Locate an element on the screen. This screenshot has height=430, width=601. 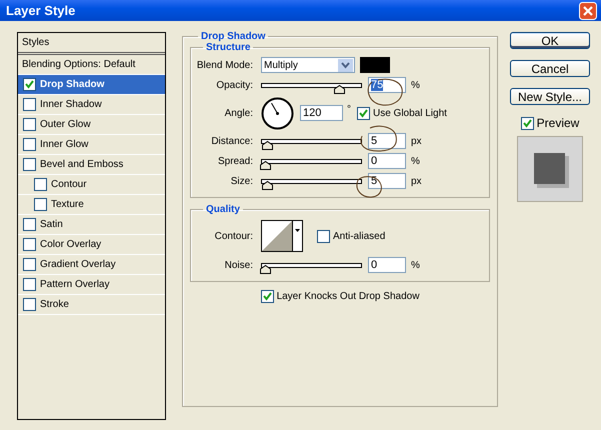
item-label: Satin is located at coordinates (51, 224).